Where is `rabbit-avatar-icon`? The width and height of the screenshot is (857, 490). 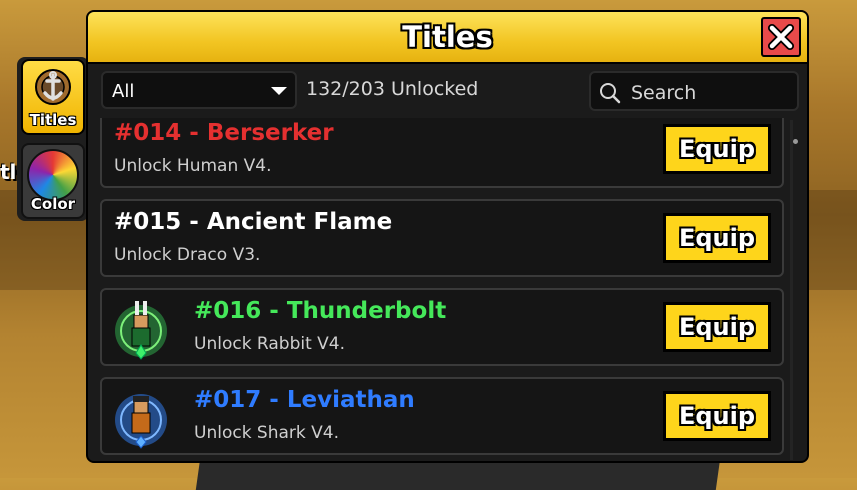 rabbit-avatar-icon is located at coordinates (141, 330).